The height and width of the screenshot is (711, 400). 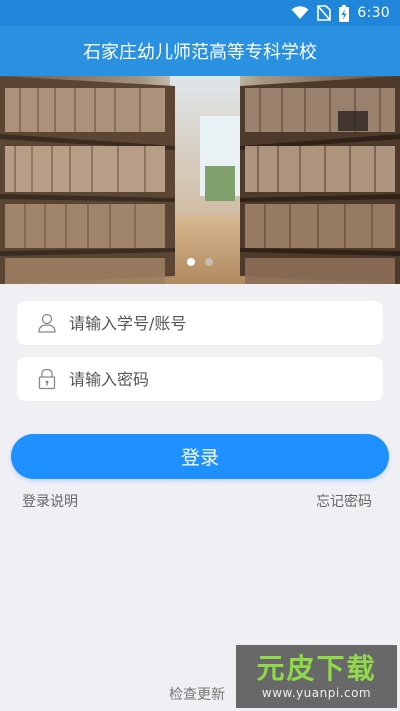 I want to click on password-field, so click(x=200, y=379).